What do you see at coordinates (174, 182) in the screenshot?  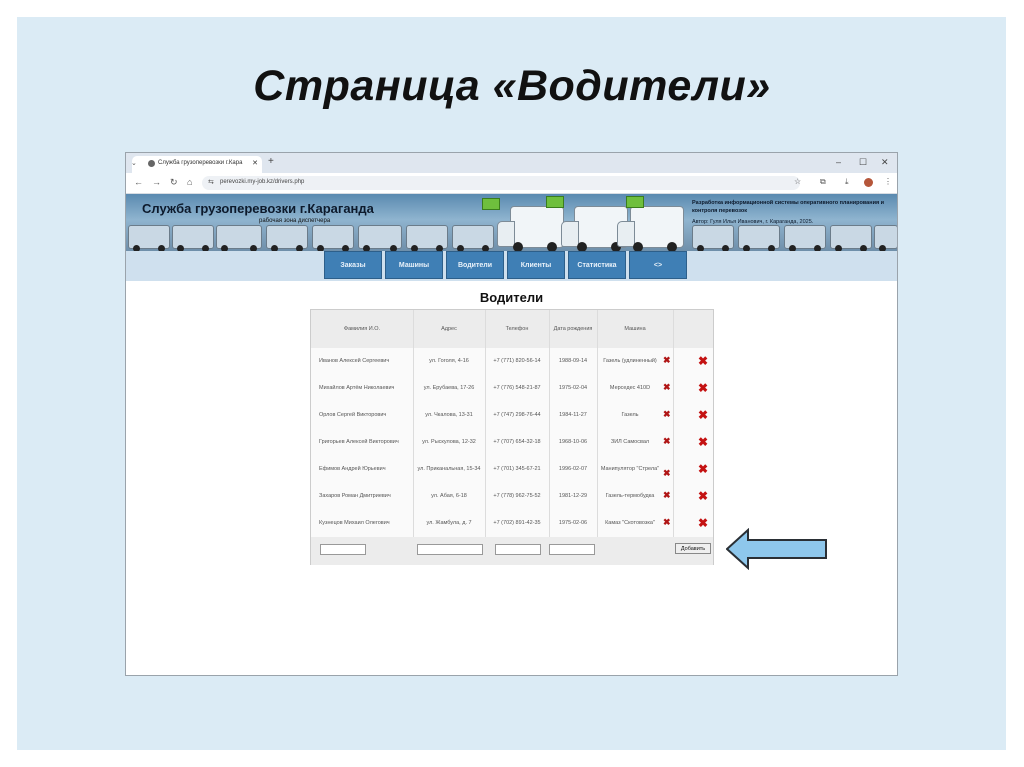 I see `reload-icon: ↻` at bounding box center [174, 182].